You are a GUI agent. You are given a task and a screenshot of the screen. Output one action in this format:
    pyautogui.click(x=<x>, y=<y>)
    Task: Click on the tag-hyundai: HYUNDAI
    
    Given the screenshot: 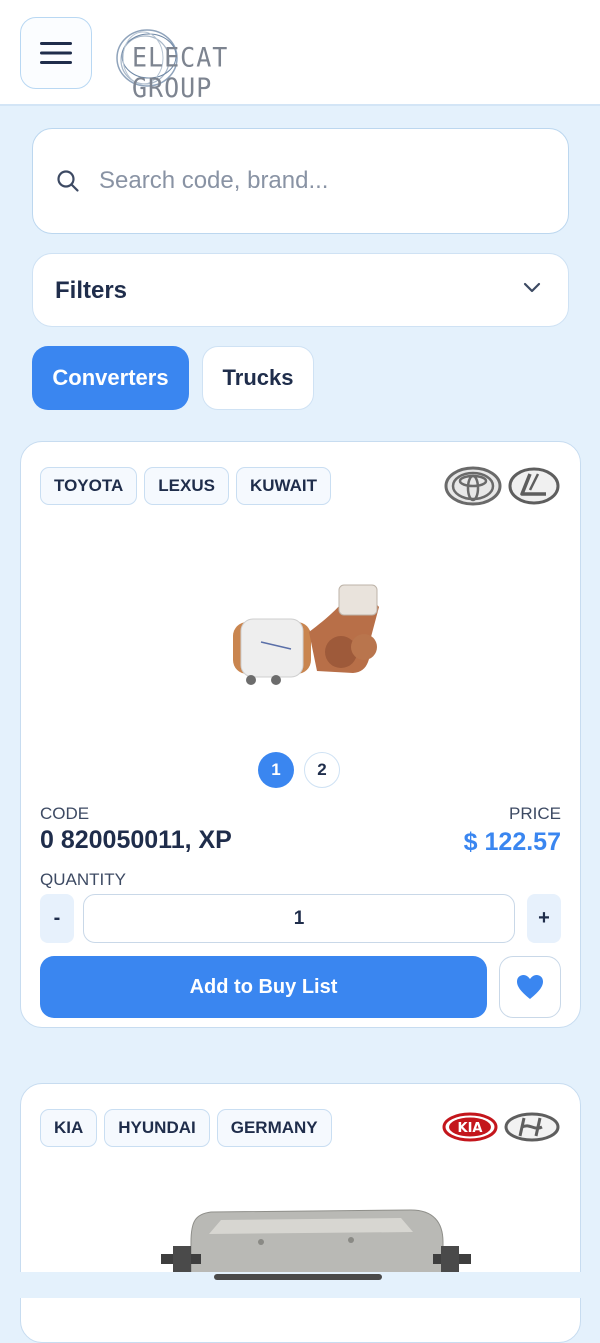 What is the action you would take?
    pyautogui.click(x=157, y=1128)
    